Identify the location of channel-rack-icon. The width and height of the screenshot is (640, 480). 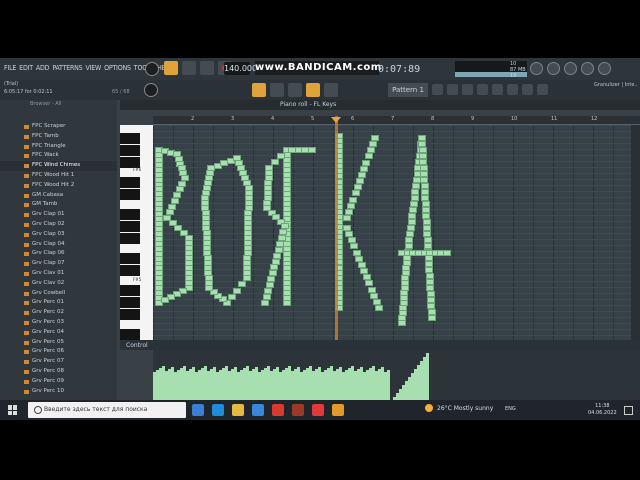
(452, 89).